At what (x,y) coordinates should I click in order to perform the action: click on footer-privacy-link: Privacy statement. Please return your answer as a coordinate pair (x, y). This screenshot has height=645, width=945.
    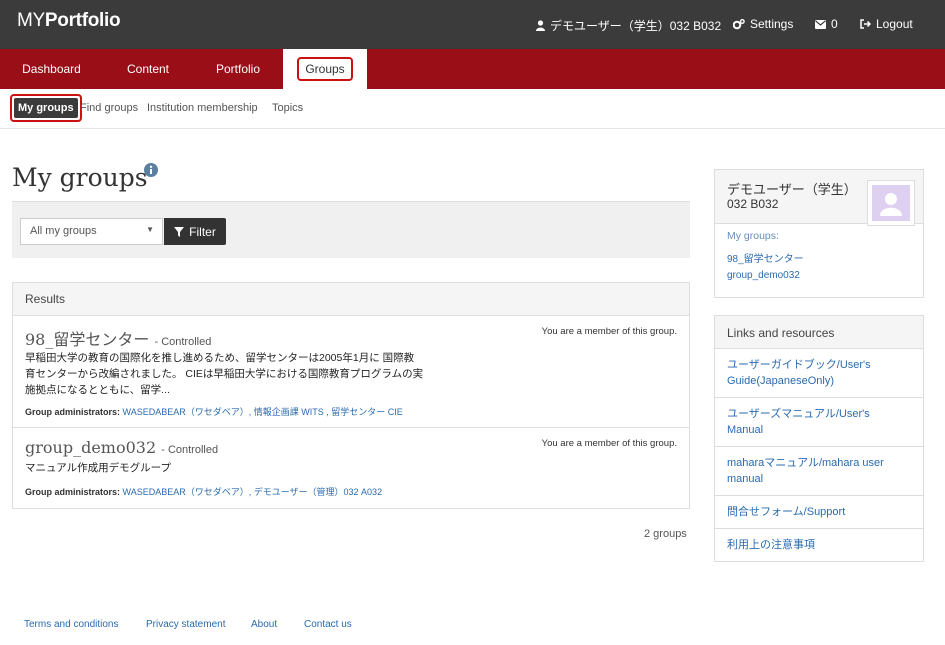
    Looking at the image, I should click on (185, 624).